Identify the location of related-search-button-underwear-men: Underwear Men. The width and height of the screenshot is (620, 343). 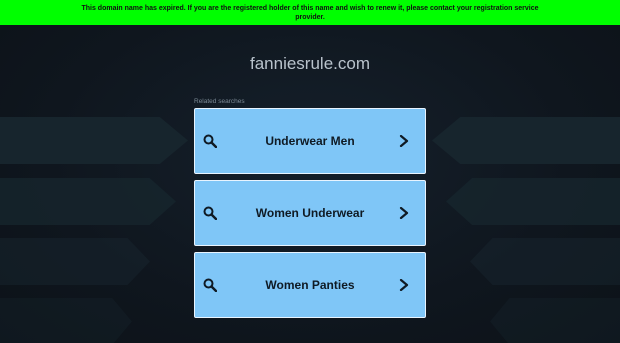
(310, 141).